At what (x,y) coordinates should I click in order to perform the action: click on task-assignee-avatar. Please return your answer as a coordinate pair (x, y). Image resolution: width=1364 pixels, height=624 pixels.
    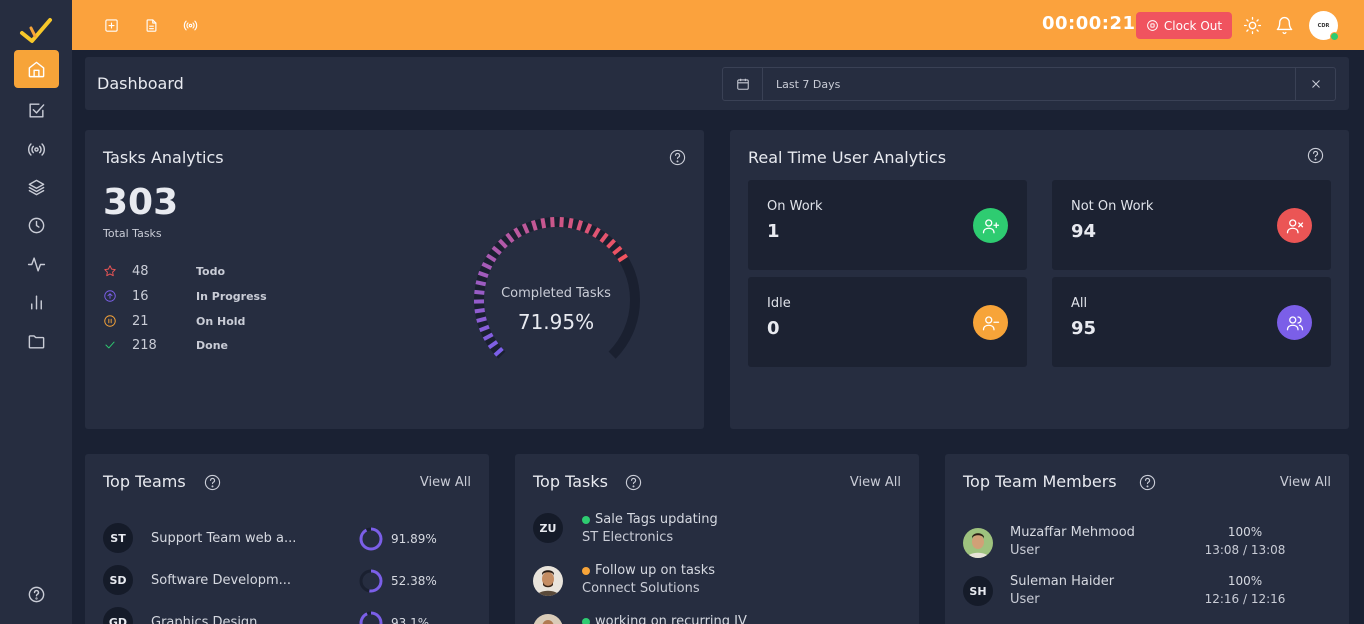
    Looking at the image, I should click on (548, 619).